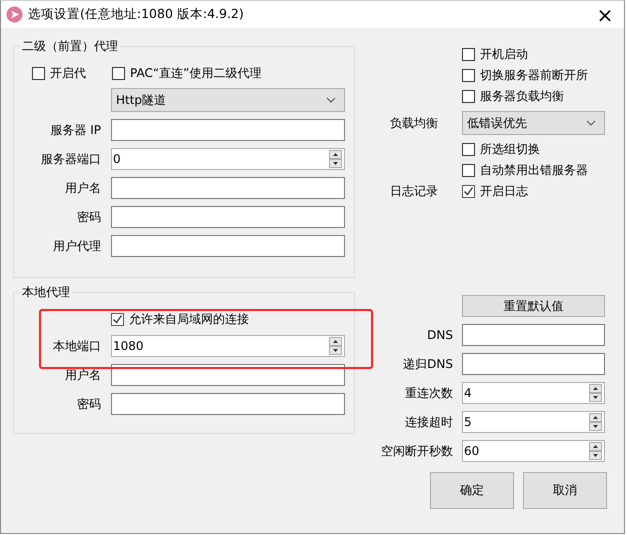 Image resolution: width=627 pixels, height=535 pixels. What do you see at coordinates (428, 393) in the screenshot?
I see `field-label: 重连次数` at bounding box center [428, 393].